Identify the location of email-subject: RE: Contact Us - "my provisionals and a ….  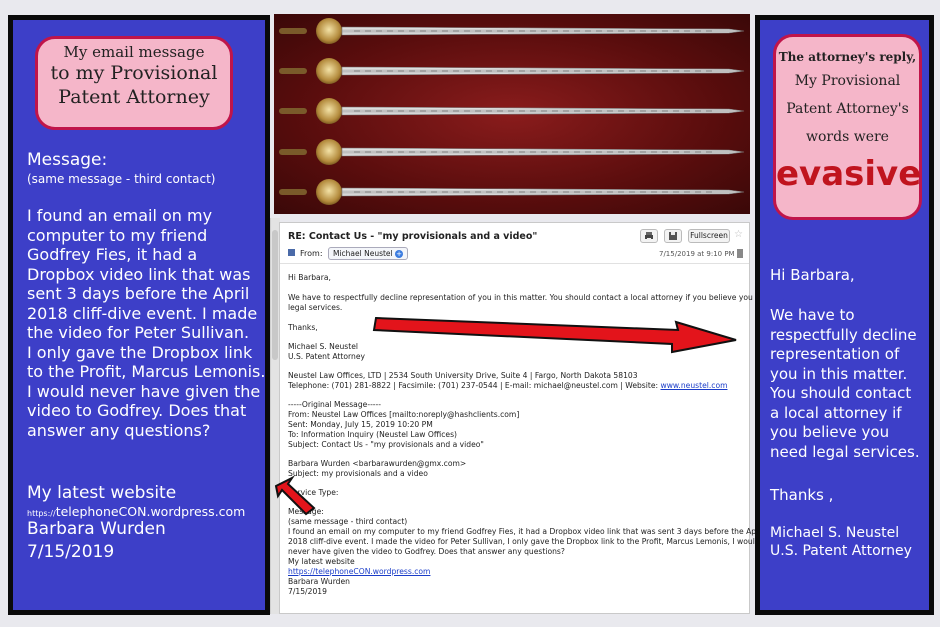
(413, 236).